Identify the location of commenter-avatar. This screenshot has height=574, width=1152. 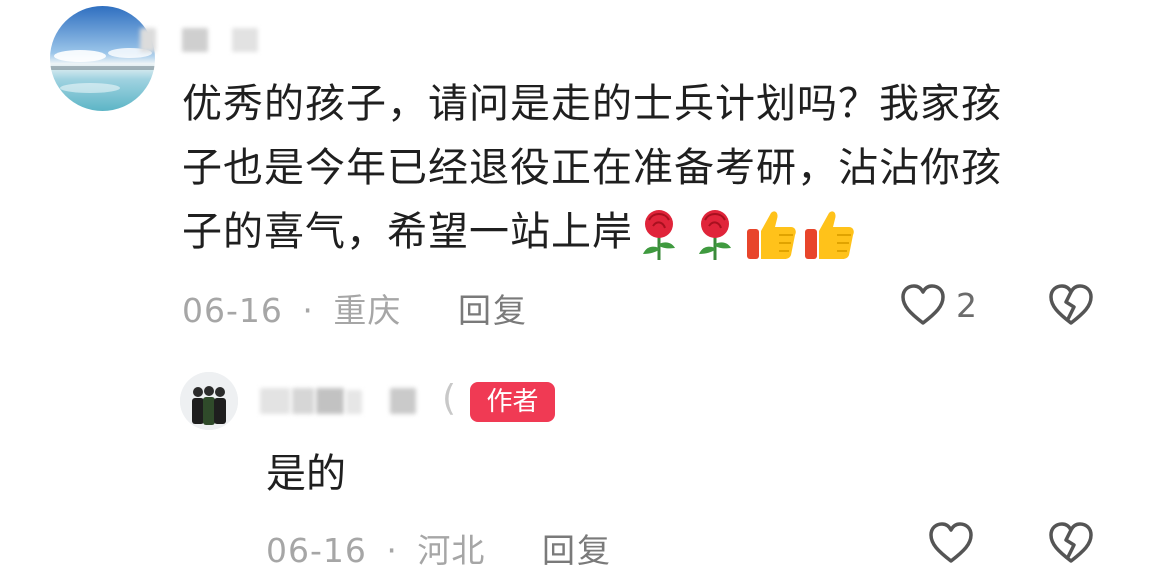
(102, 58).